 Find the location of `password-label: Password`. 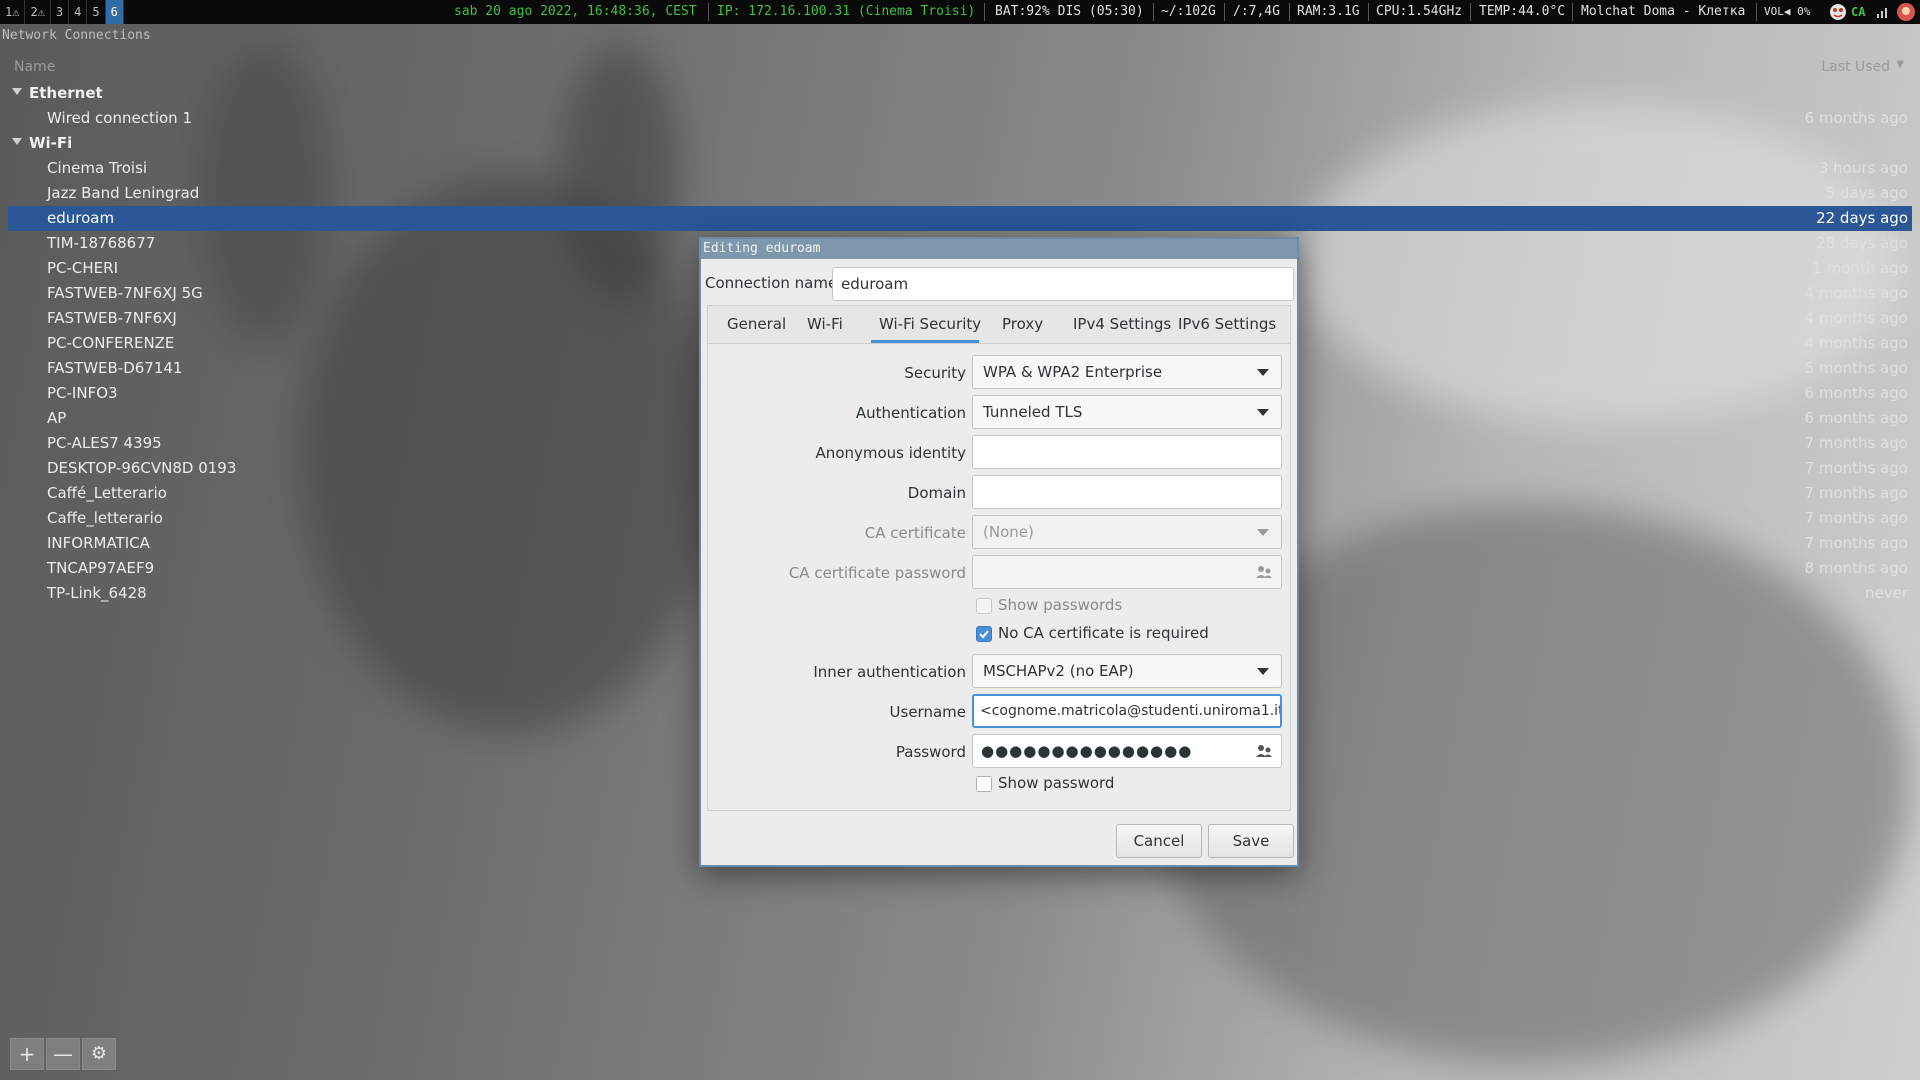

password-label: Password is located at coordinates (930, 752).